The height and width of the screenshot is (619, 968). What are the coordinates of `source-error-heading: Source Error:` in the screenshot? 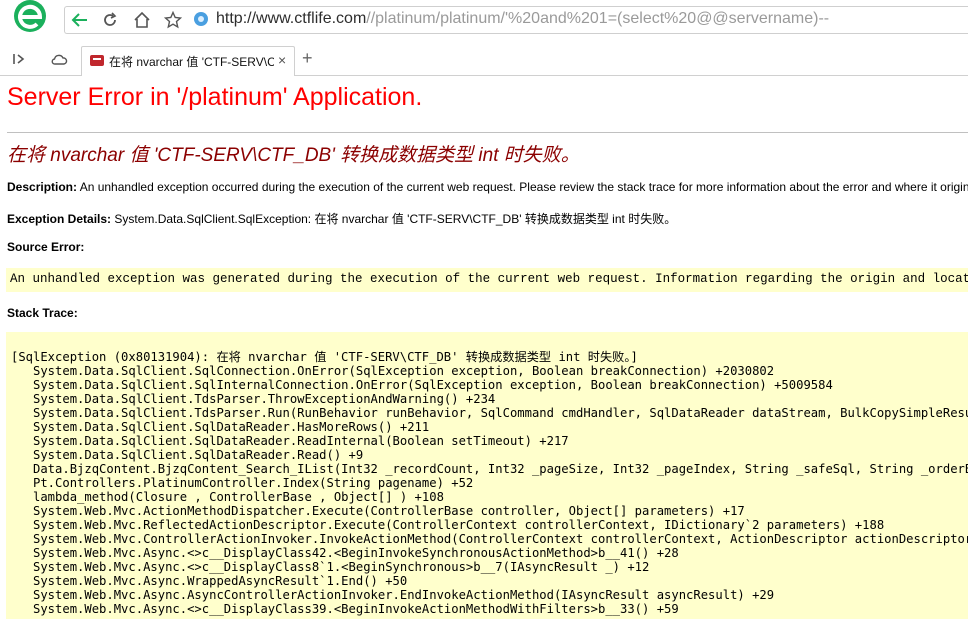 It's located at (45, 247).